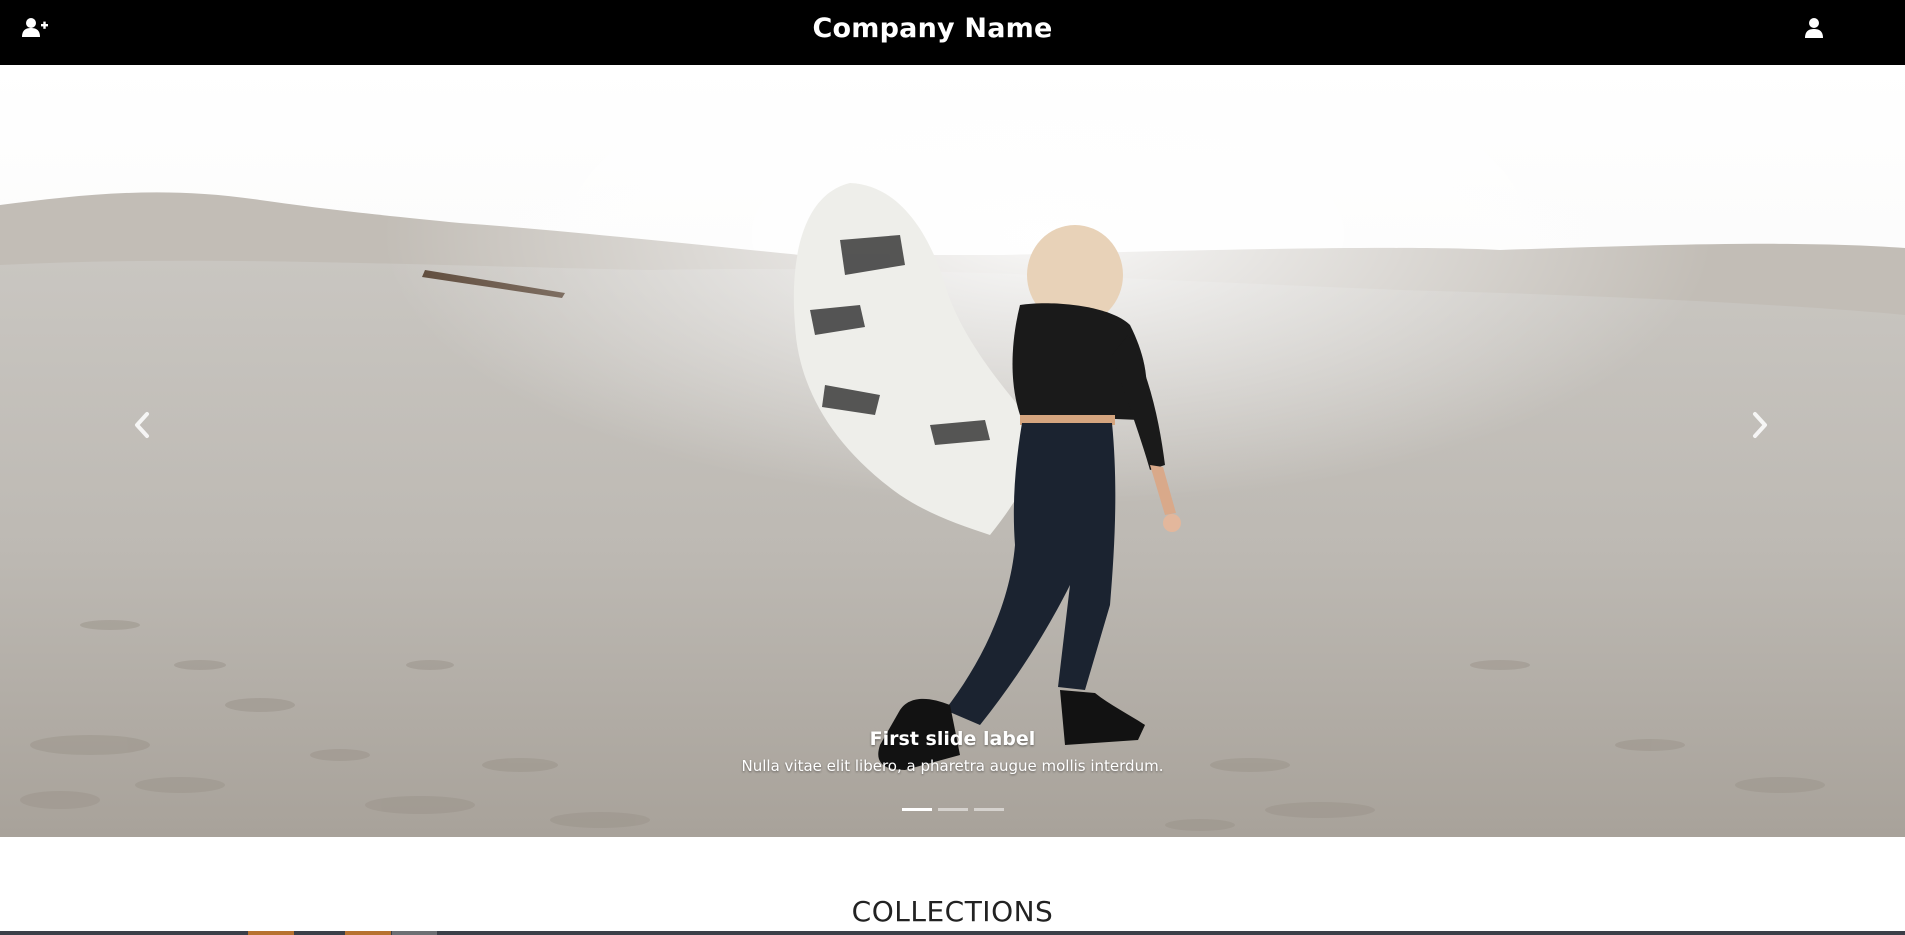 This screenshot has width=1905, height=935. What do you see at coordinates (952, 933) in the screenshot?
I see `collections-preview-strip` at bounding box center [952, 933].